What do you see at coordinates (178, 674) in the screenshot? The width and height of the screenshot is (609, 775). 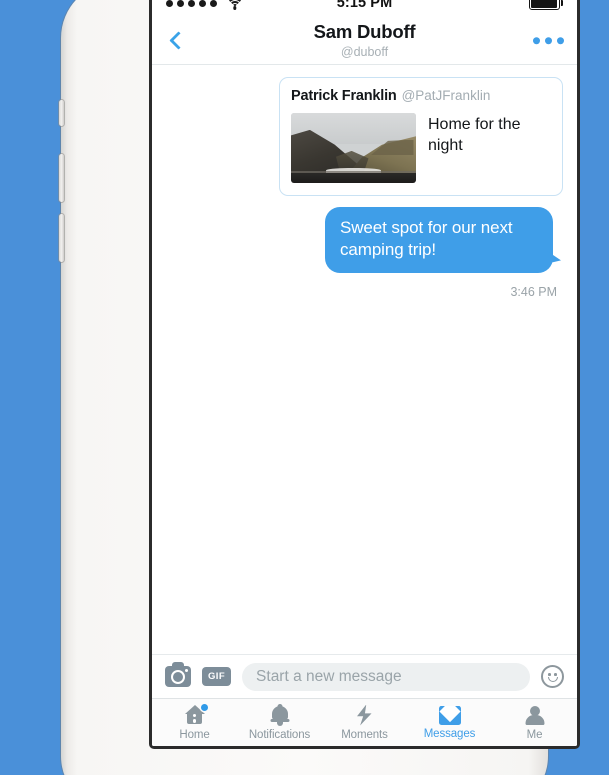 I see `camera-icon` at bounding box center [178, 674].